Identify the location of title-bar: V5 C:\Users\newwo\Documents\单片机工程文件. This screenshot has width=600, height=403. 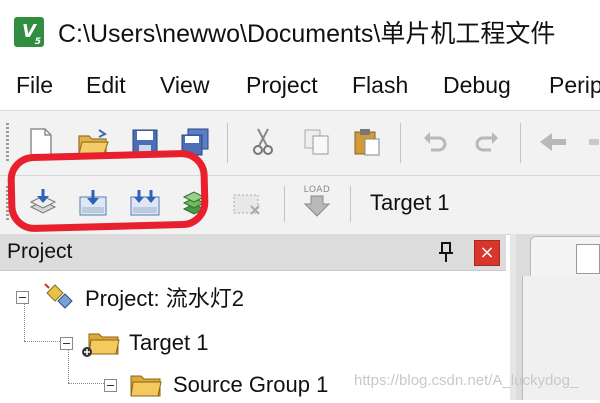
(300, 30).